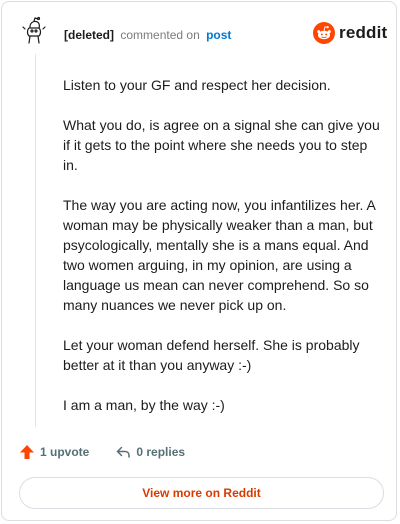 This screenshot has height=524, width=400. What do you see at coordinates (201, 493) in the screenshot?
I see `view-more-on-reddit-button: View more on Reddit` at bounding box center [201, 493].